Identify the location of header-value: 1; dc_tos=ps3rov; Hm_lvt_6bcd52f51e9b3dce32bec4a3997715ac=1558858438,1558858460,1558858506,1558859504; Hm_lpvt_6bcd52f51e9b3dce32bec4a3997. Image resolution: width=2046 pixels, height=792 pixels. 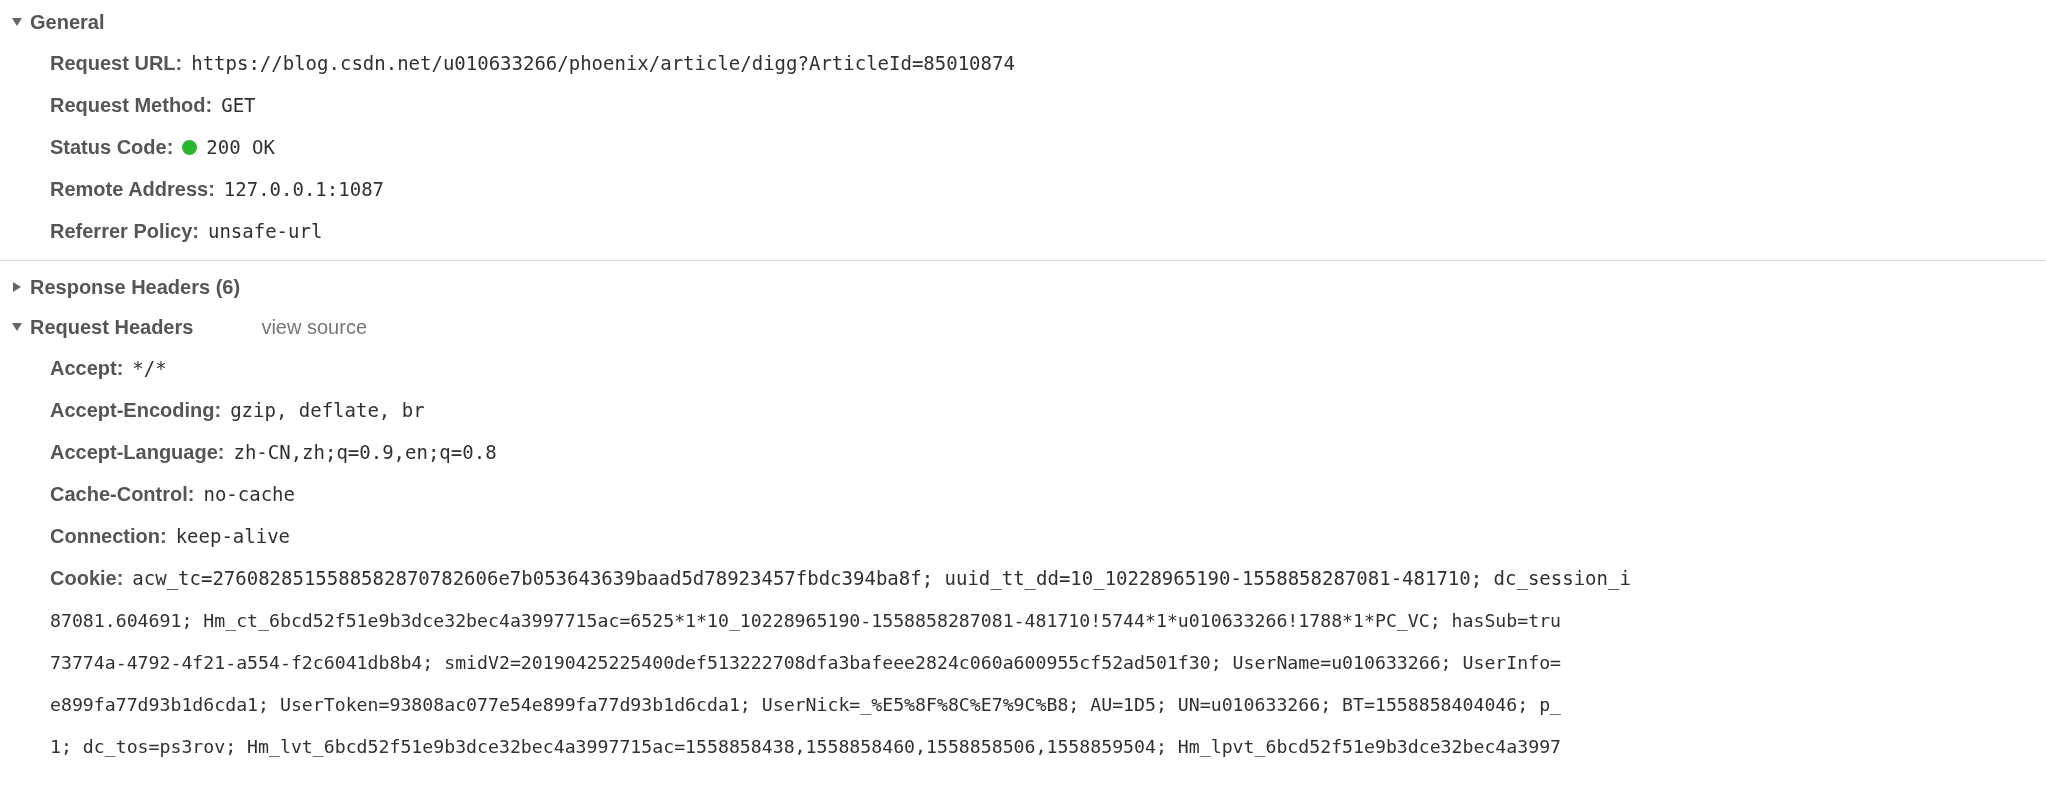
(806, 746).